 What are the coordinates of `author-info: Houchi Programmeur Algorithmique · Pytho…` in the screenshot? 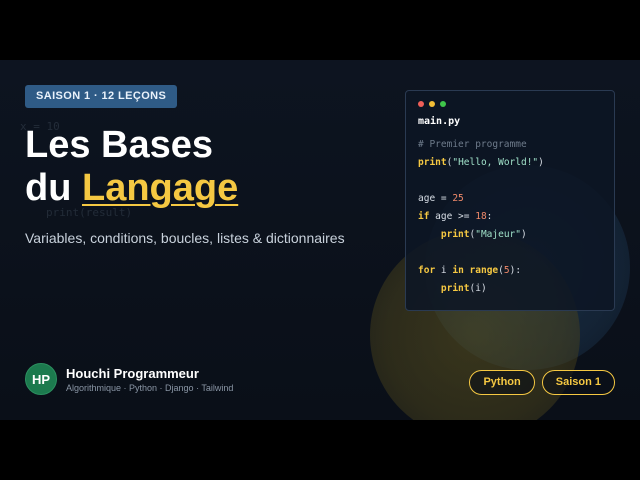 It's located at (149, 379).